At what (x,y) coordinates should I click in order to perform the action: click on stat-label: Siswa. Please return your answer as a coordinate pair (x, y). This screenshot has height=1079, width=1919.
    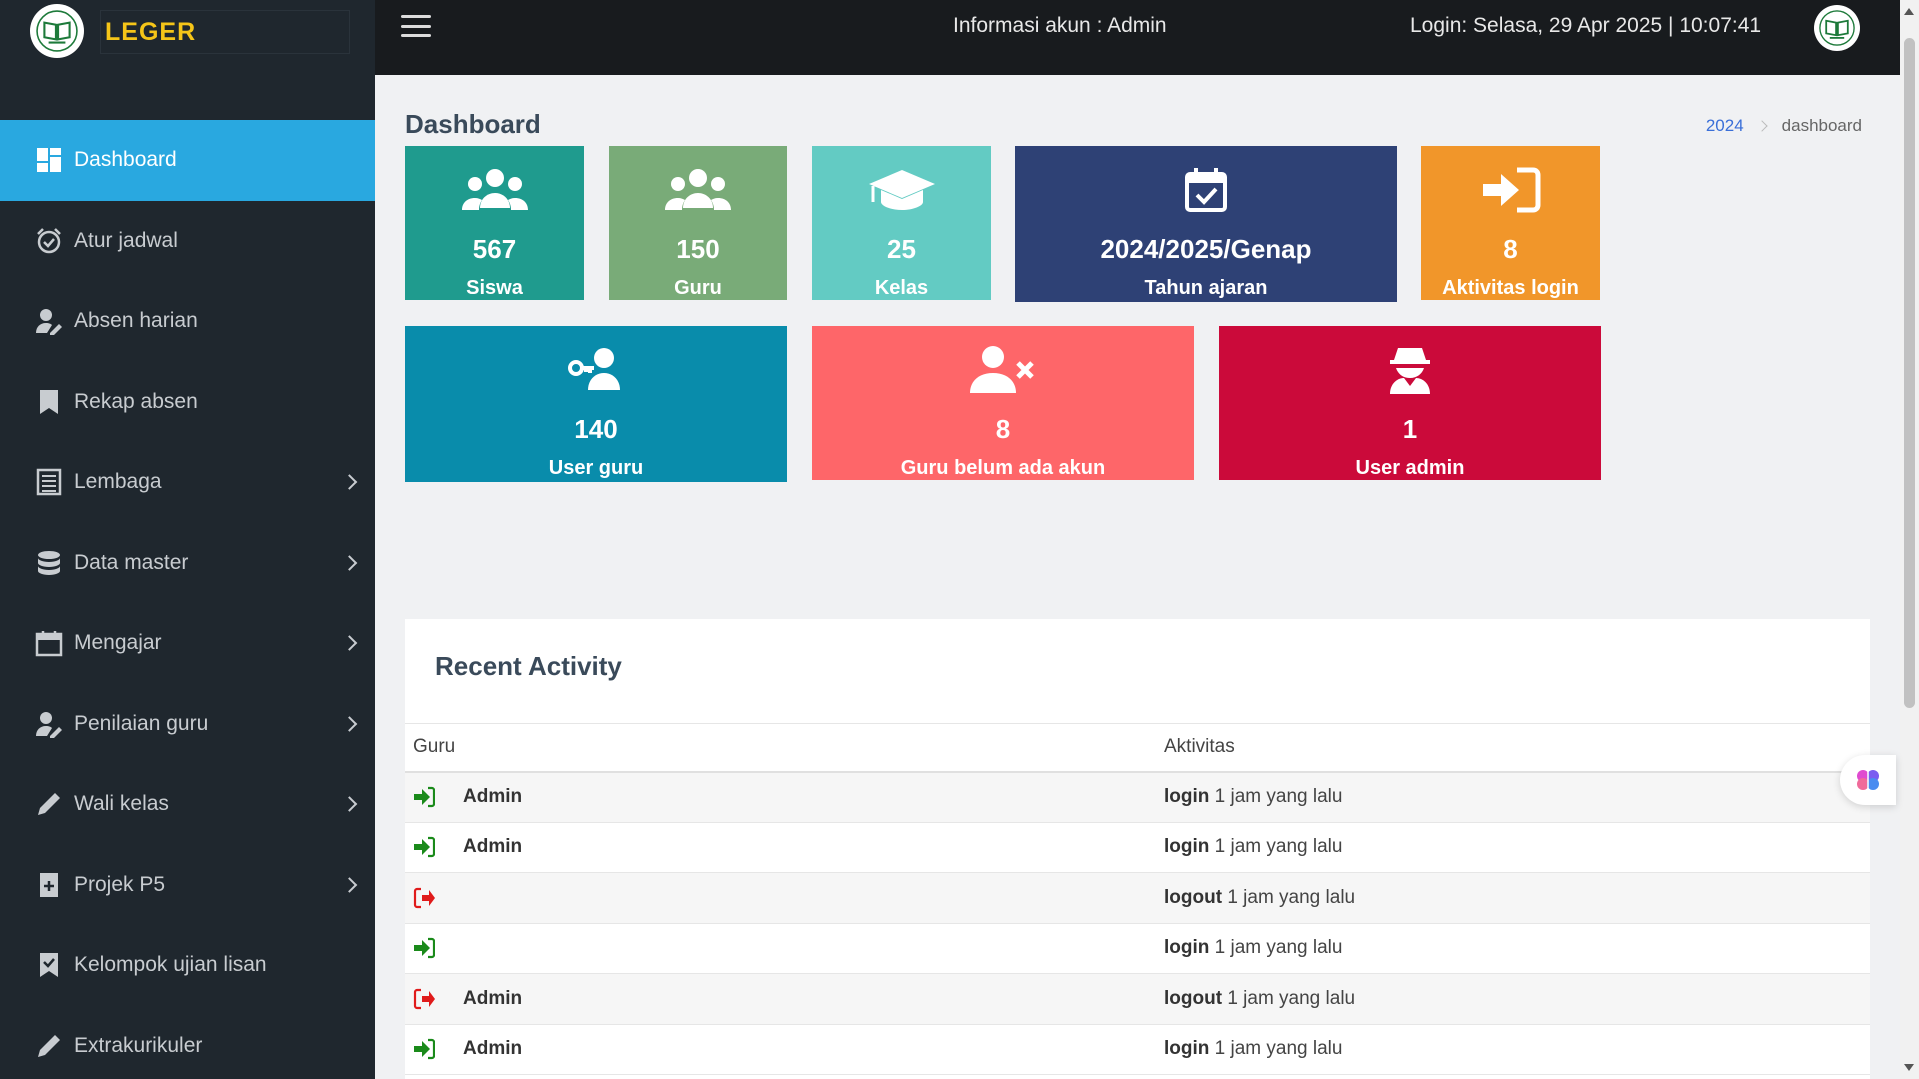
    Looking at the image, I should click on (494, 288).